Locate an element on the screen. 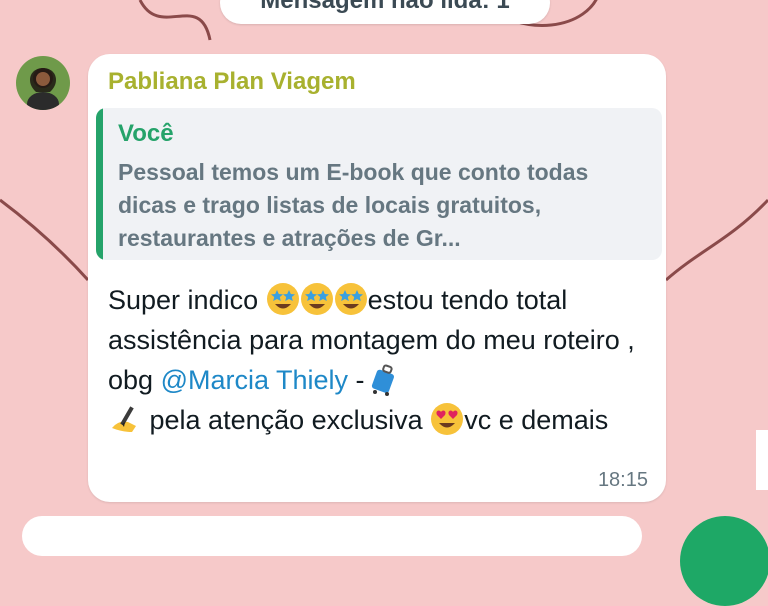  avatar is located at coordinates (43, 83).